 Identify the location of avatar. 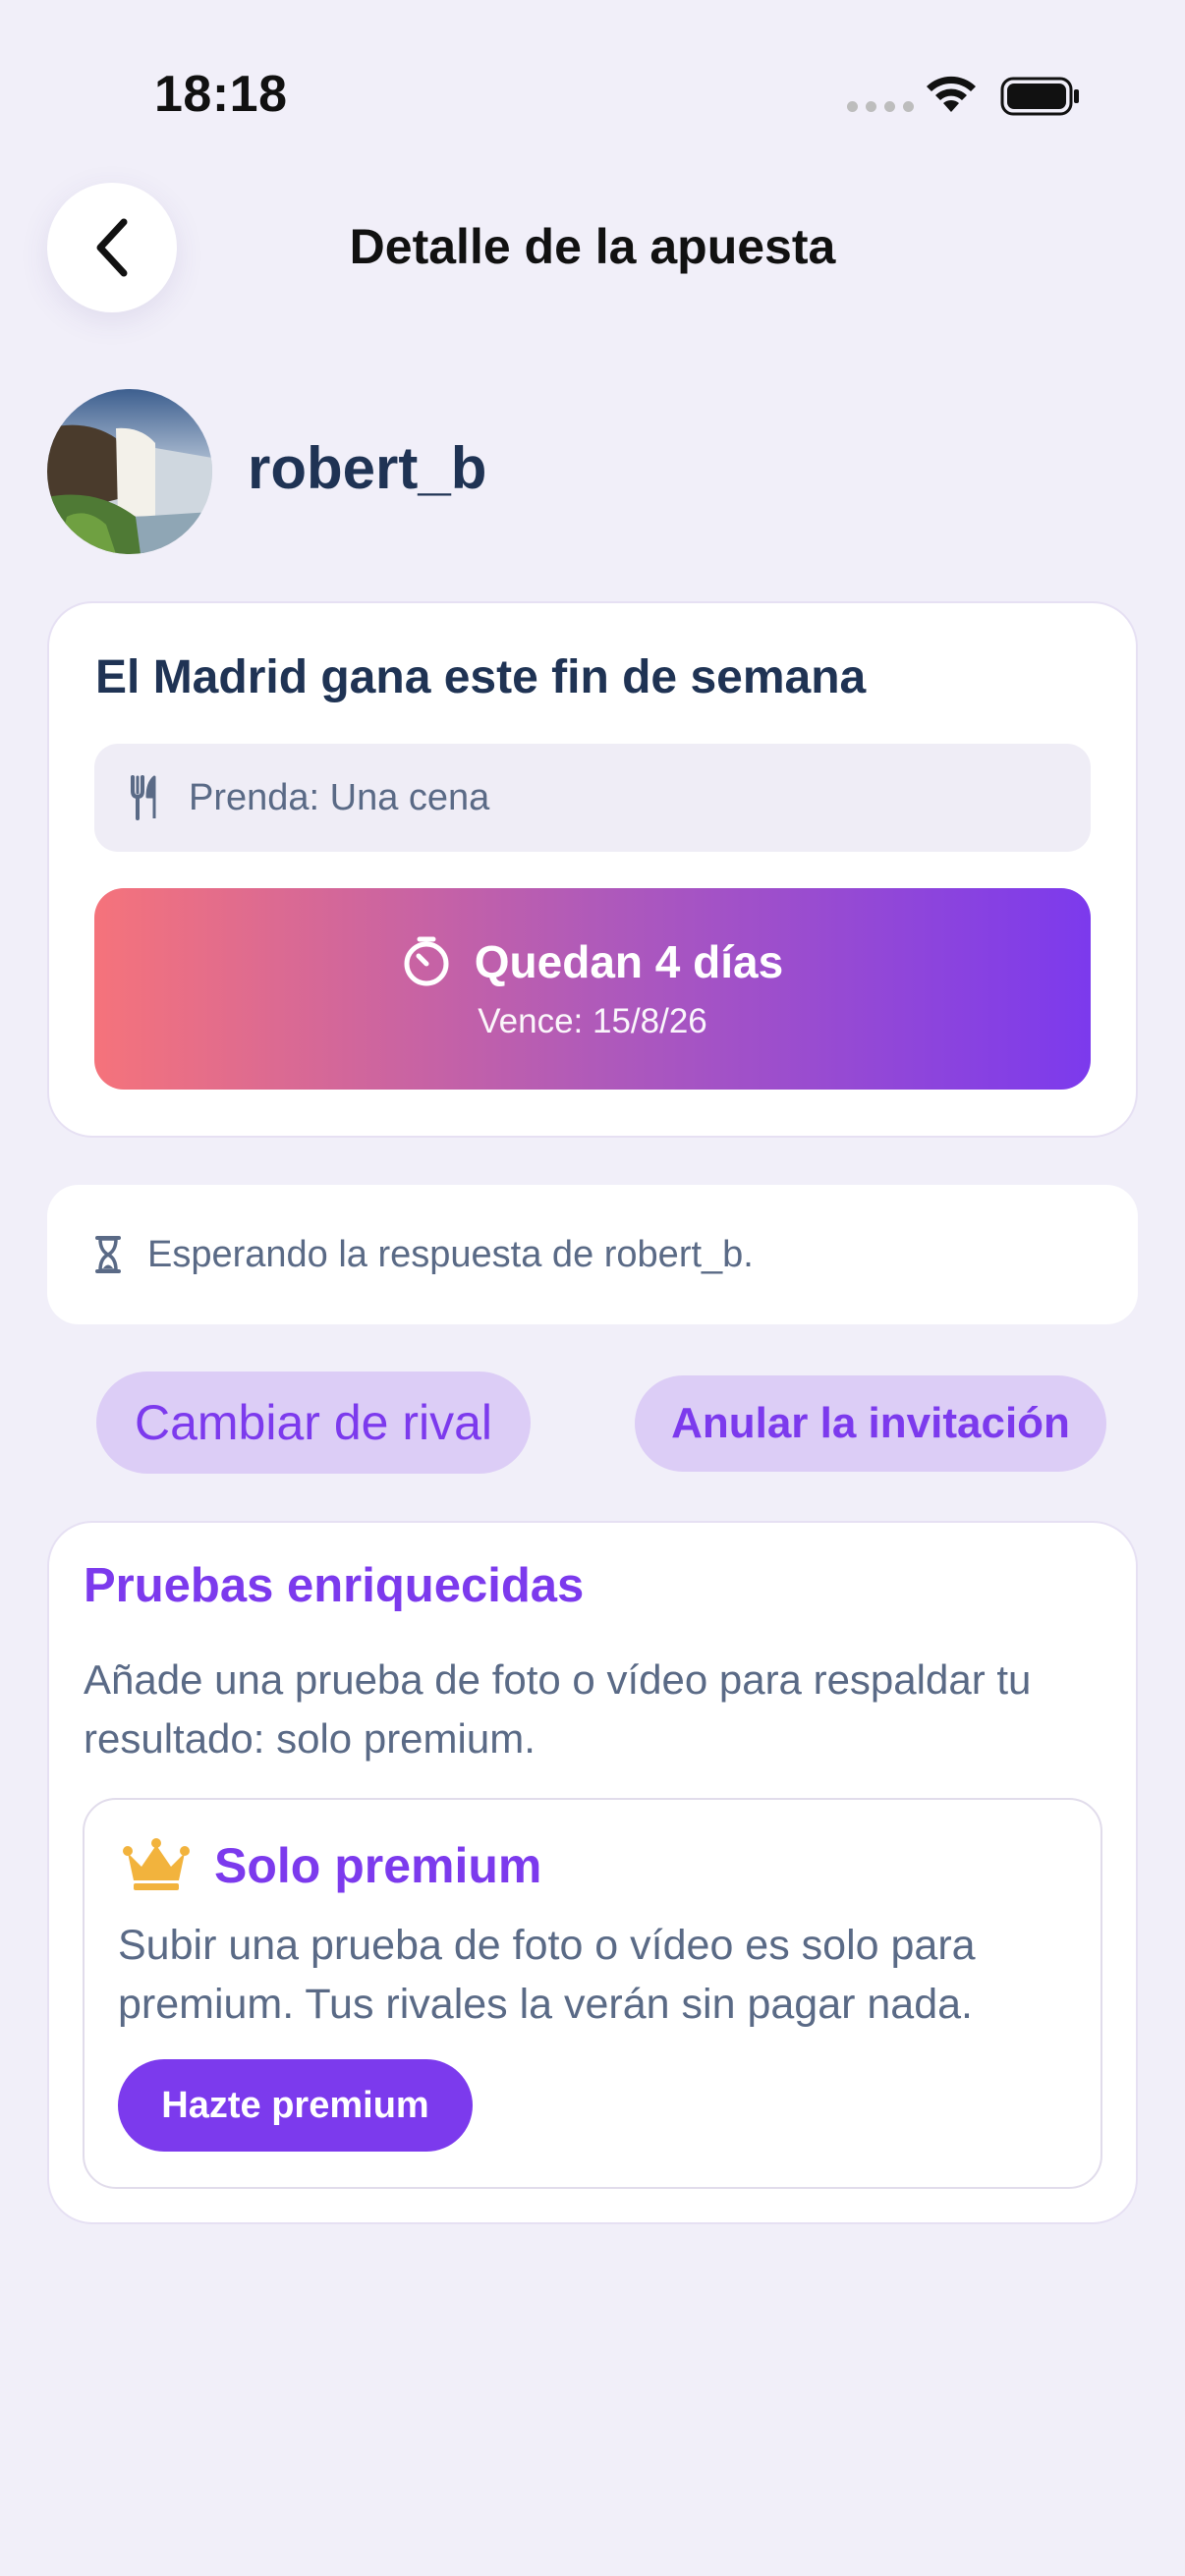
(130, 471).